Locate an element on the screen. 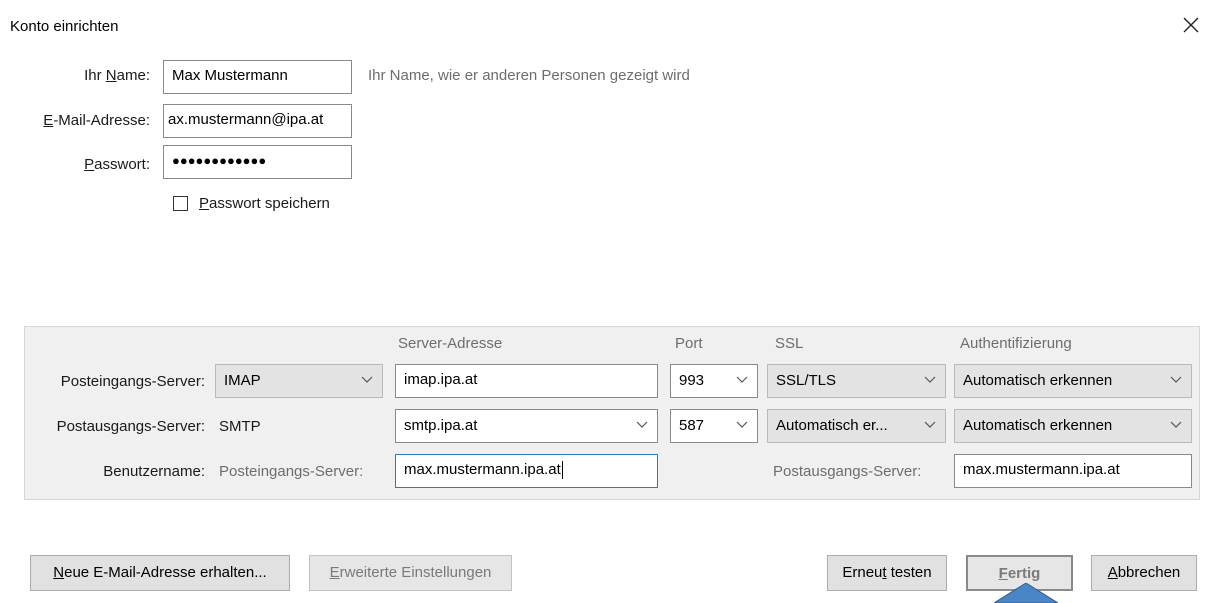 This screenshot has width=1215, height=603. outgoing-port-select: 587 is located at coordinates (714, 426).